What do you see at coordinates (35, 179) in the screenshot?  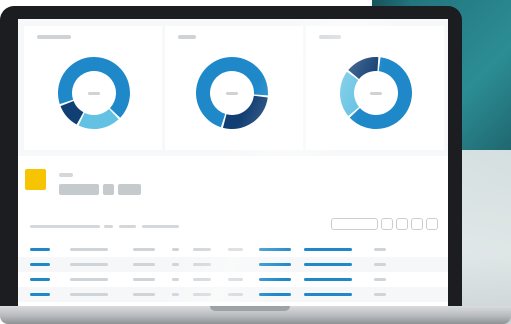 I see `yellow-app-tile` at bounding box center [35, 179].